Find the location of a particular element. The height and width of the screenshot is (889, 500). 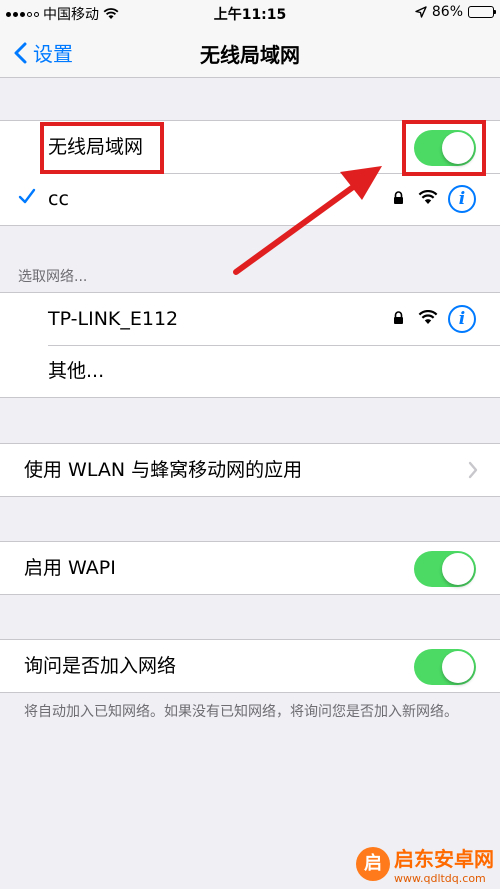

watermark-url: www.qdltdq.com is located at coordinates (440, 878).